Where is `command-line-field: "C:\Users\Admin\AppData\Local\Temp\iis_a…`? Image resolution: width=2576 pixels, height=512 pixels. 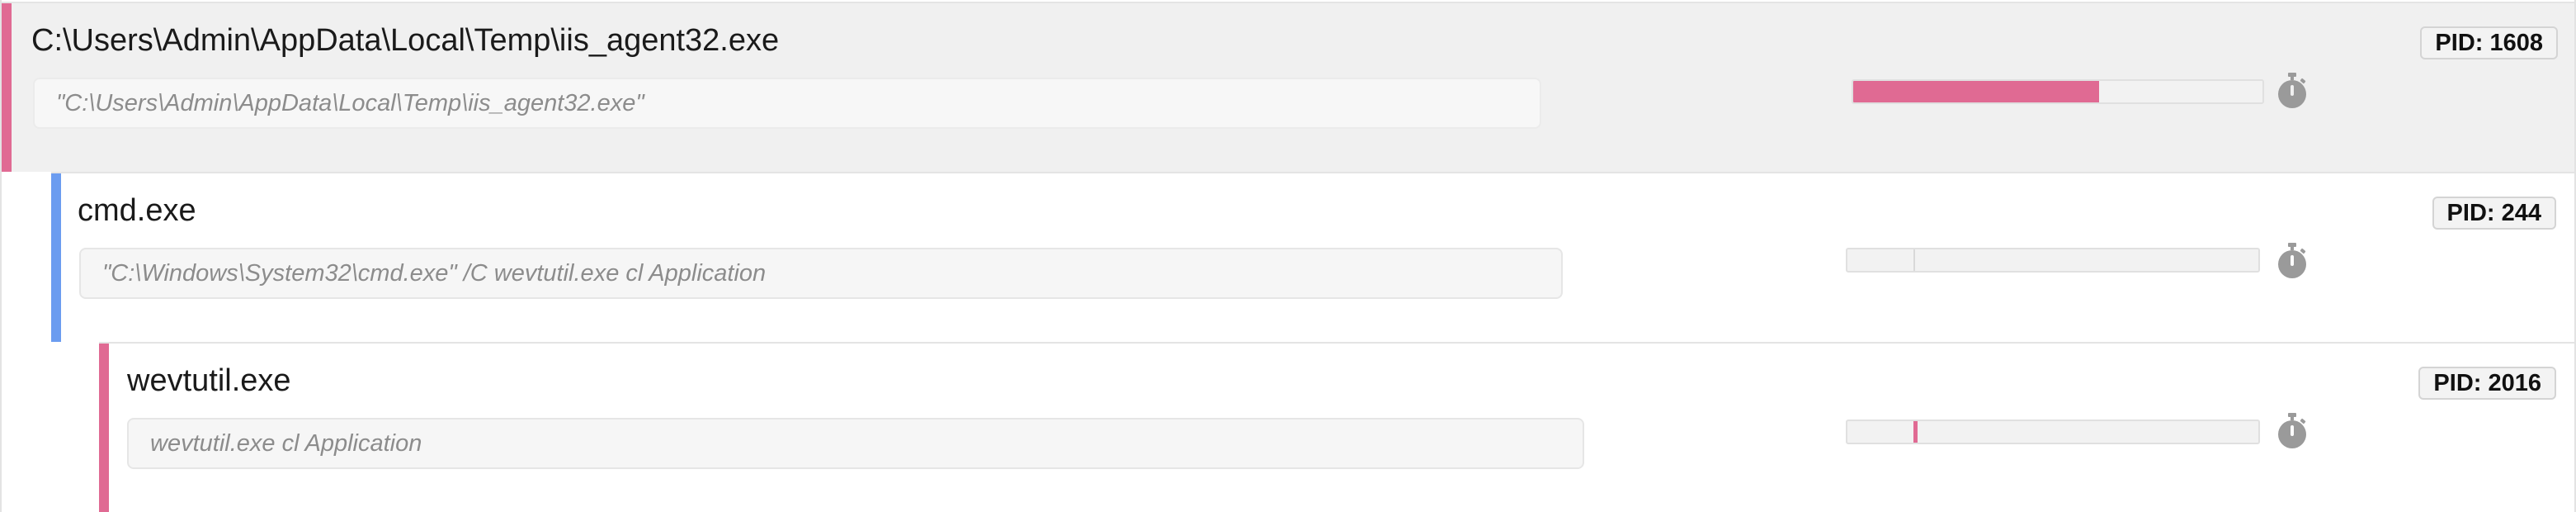
command-line-field: "C:\Users\Admin\AppData\Local\Temp\iis_a… is located at coordinates (787, 103).